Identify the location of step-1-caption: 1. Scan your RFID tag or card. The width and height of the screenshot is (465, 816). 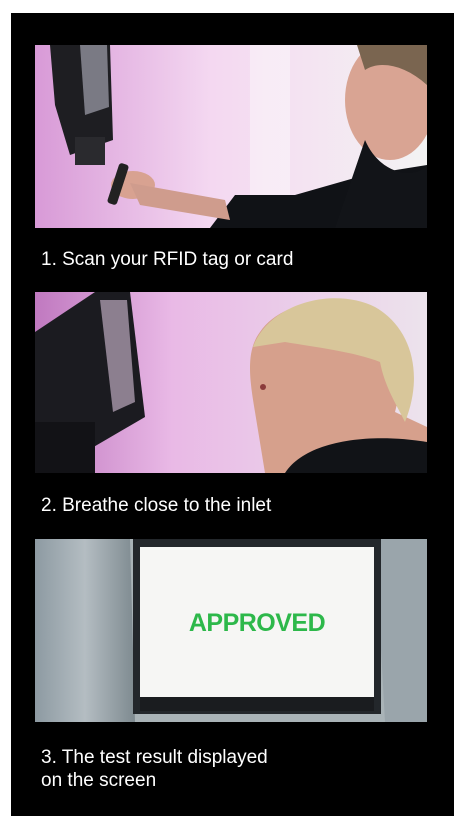
(167, 259).